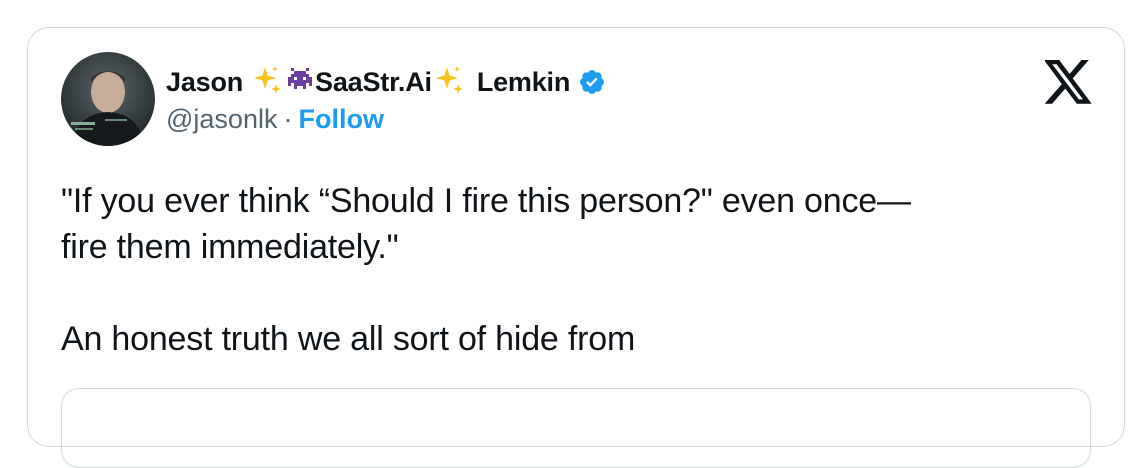 The width and height of the screenshot is (1148, 468). I want to click on x-logo-icon, so click(1068, 82).